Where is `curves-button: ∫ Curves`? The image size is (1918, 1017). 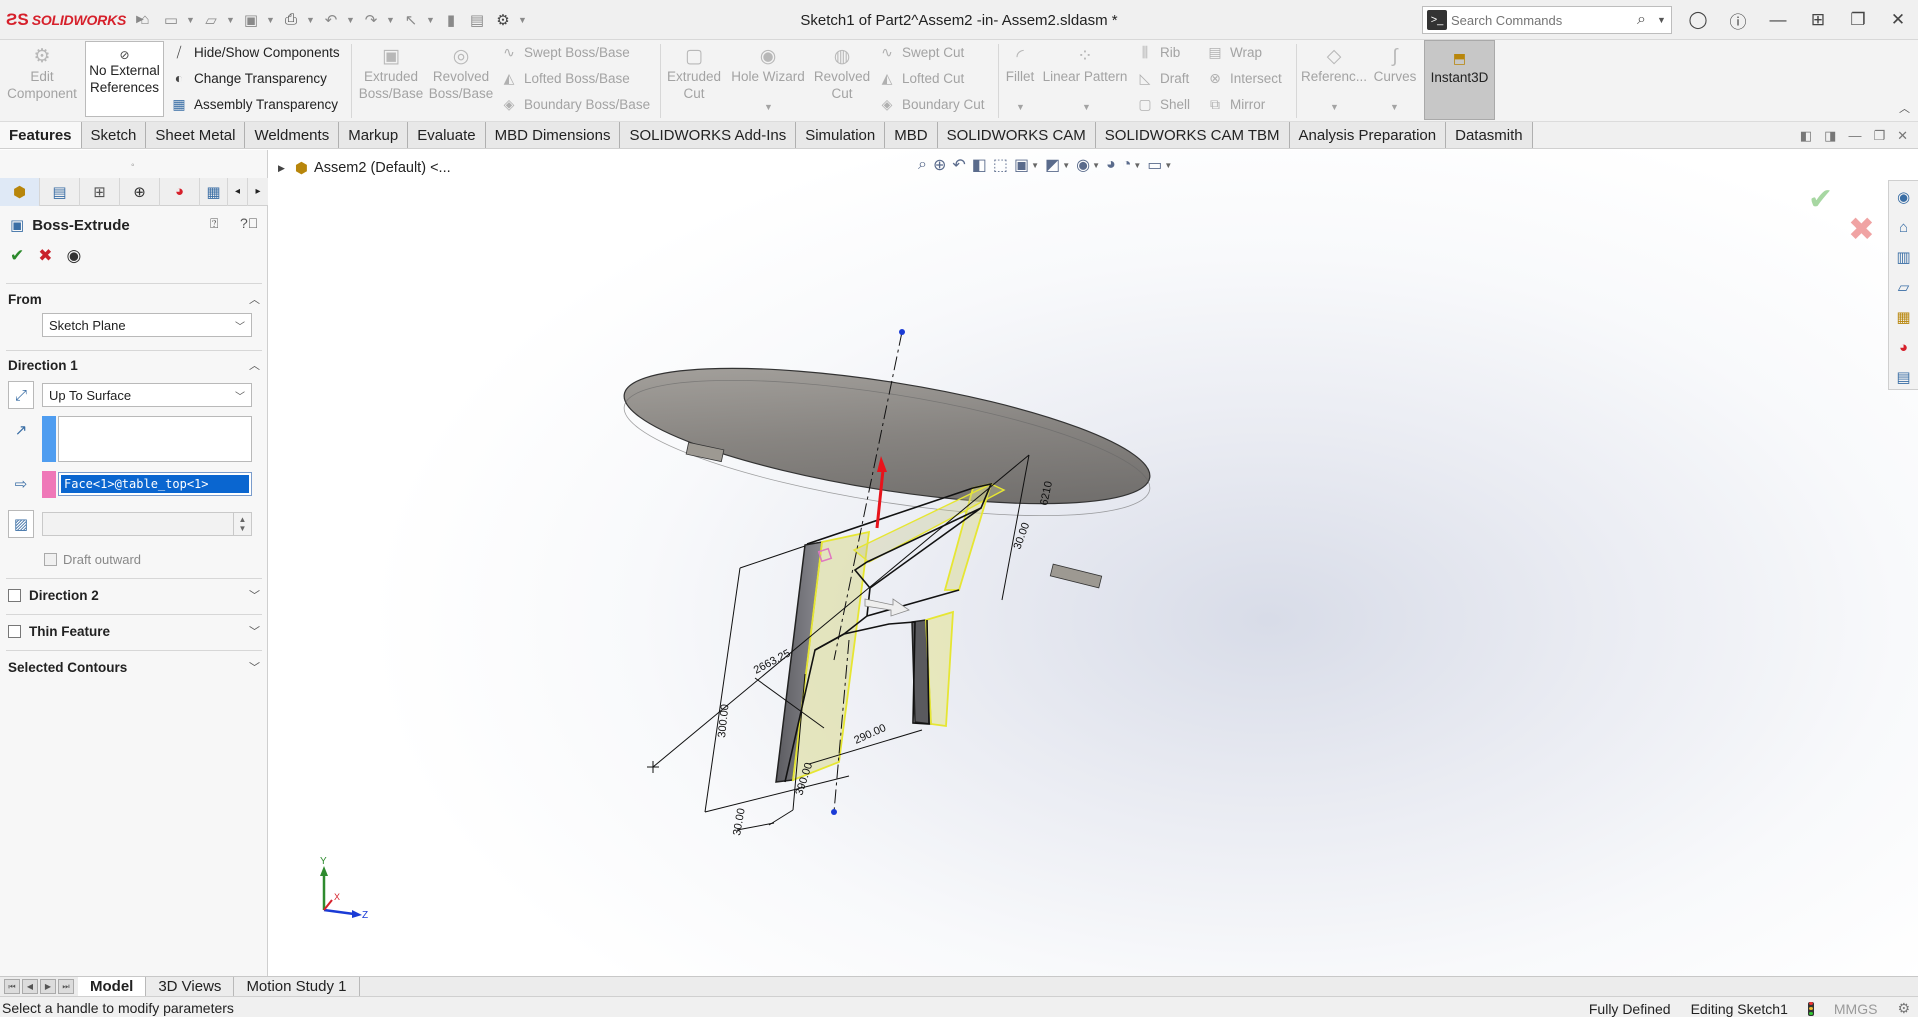
curves-button: ∫ Curves is located at coordinates (1395, 65).